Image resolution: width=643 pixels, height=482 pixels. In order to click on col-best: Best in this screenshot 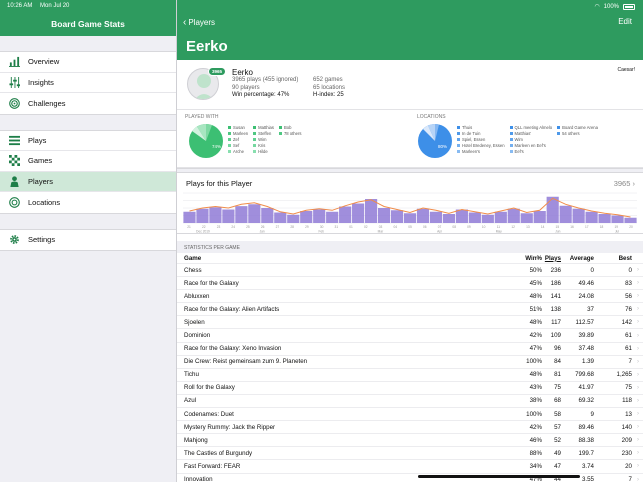, I will do `click(613, 258)`.